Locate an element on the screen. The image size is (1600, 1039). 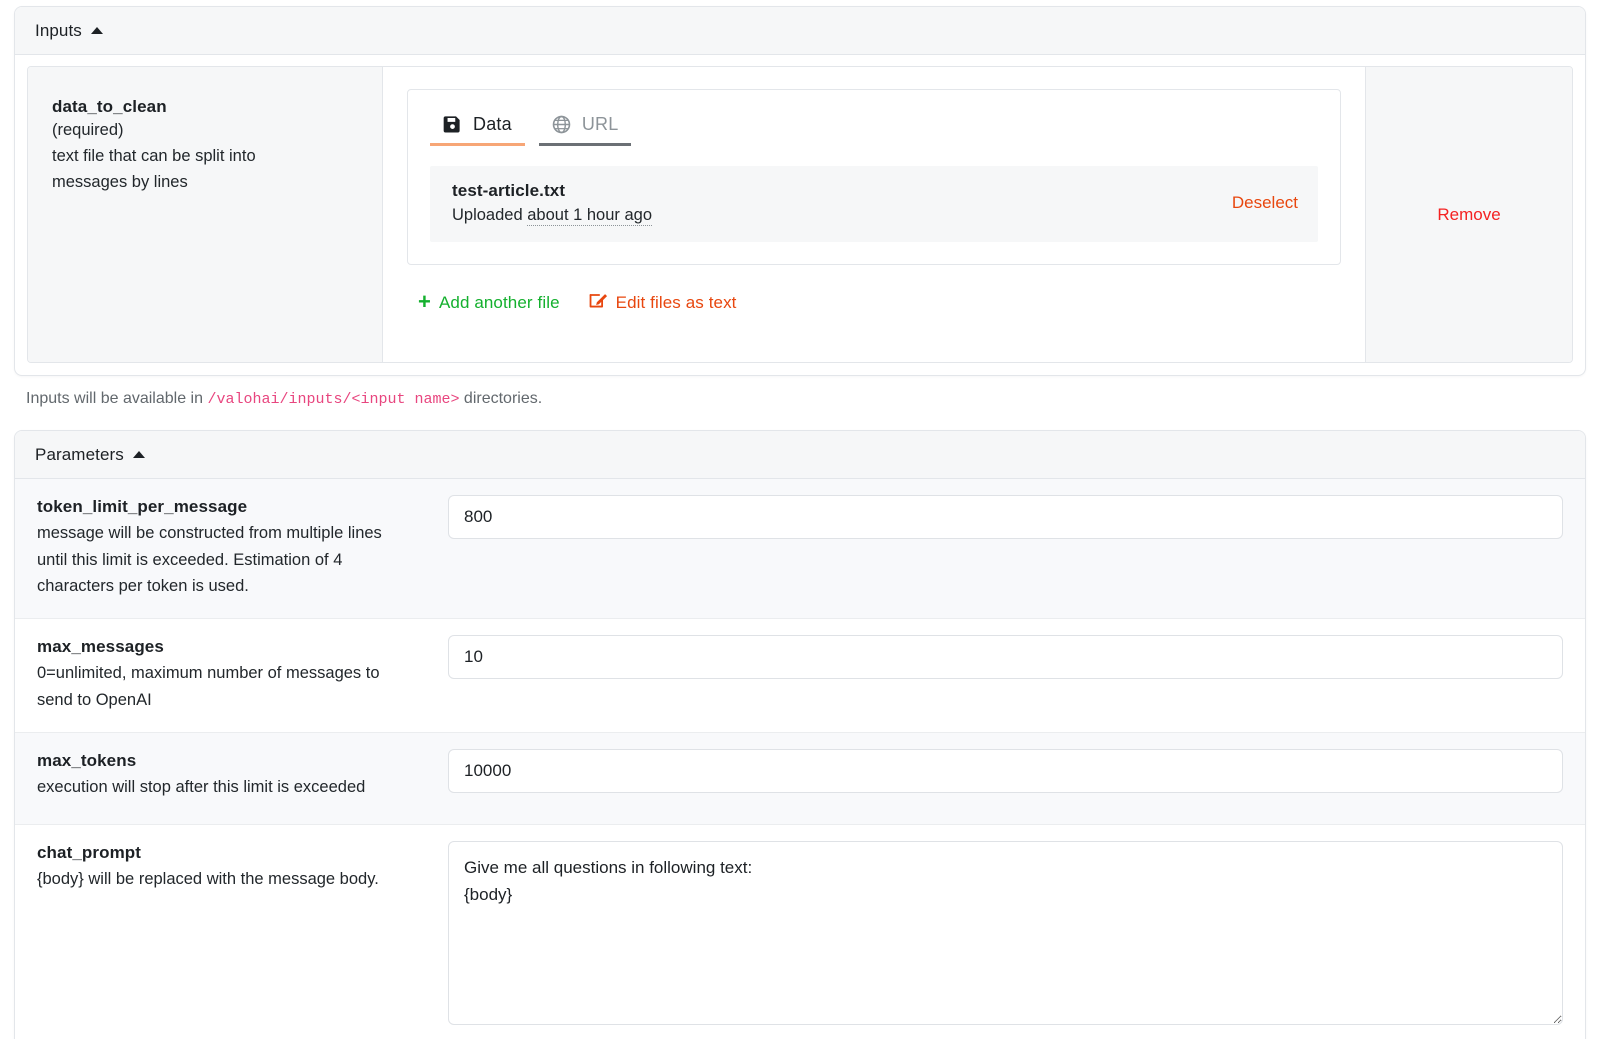
parameter-name: max_tokens is located at coordinates (87, 760).